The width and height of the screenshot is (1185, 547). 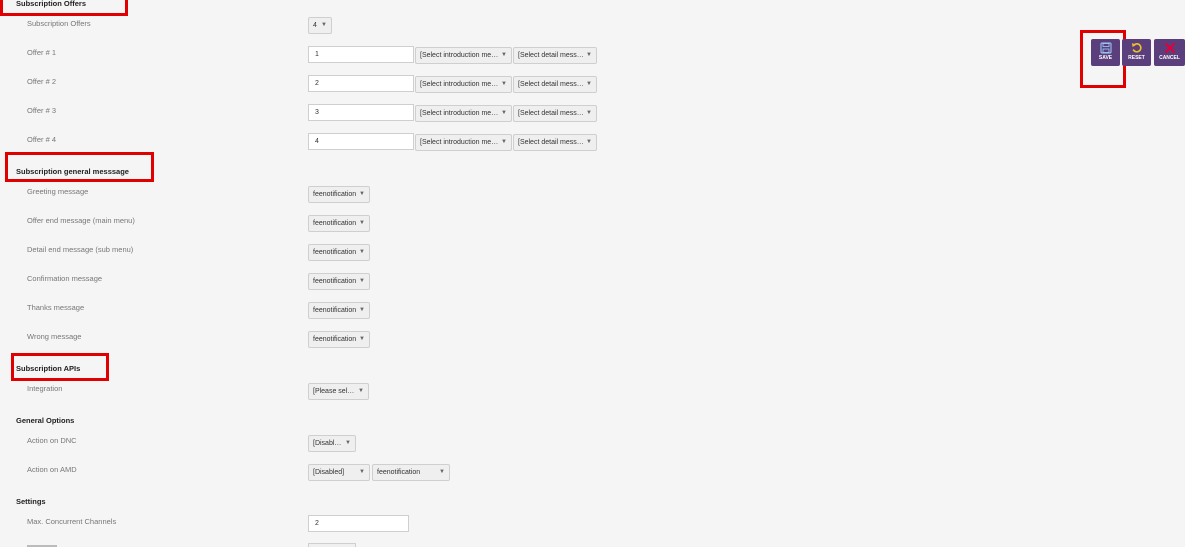 What do you see at coordinates (358, 523) in the screenshot?
I see `max-concurrent-channels-input: 2` at bounding box center [358, 523].